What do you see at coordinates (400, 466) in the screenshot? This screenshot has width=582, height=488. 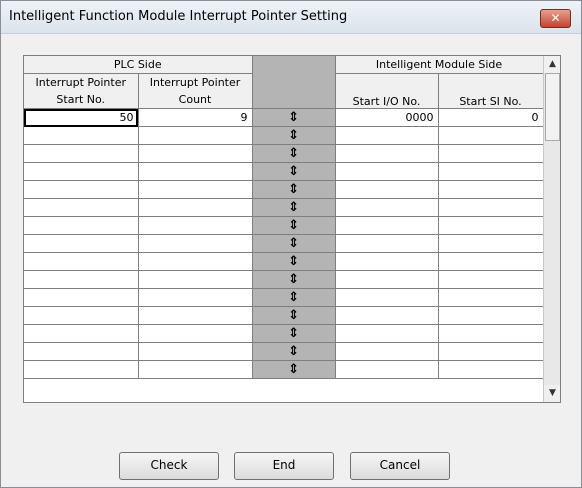 I see `cancel-button: Cancel` at bounding box center [400, 466].